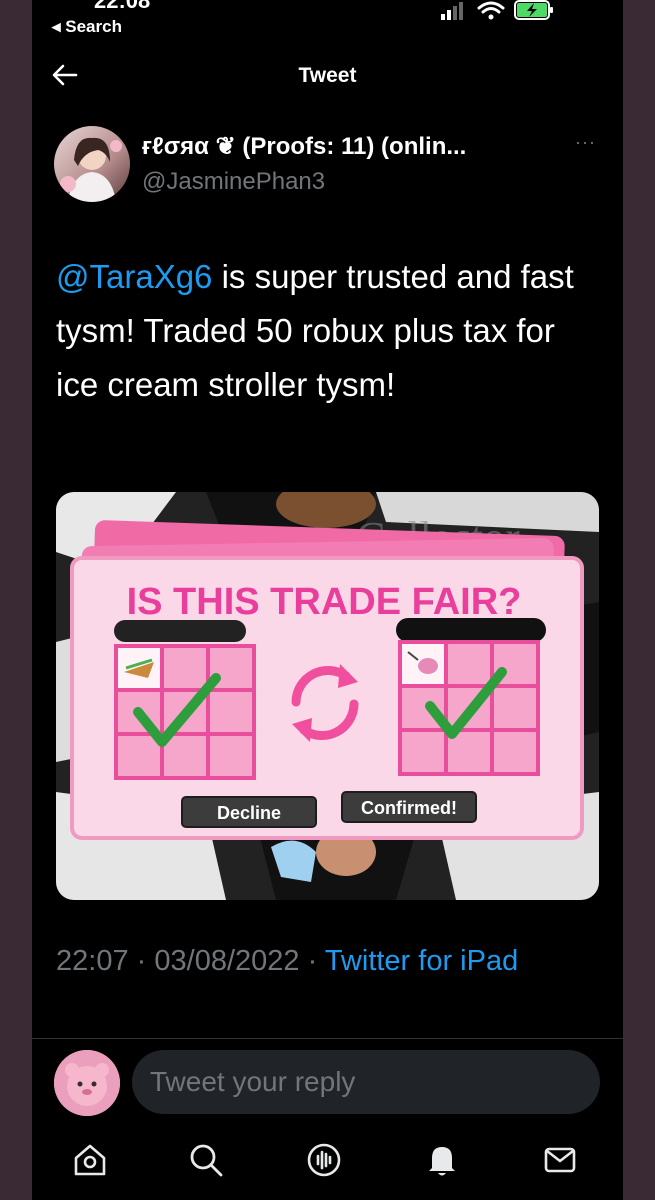 The width and height of the screenshot is (655, 1200). What do you see at coordinates (87, 27) in the screenshot?
I see `back-to-search-link: ◂ Search` at bounding box center [87, 27].